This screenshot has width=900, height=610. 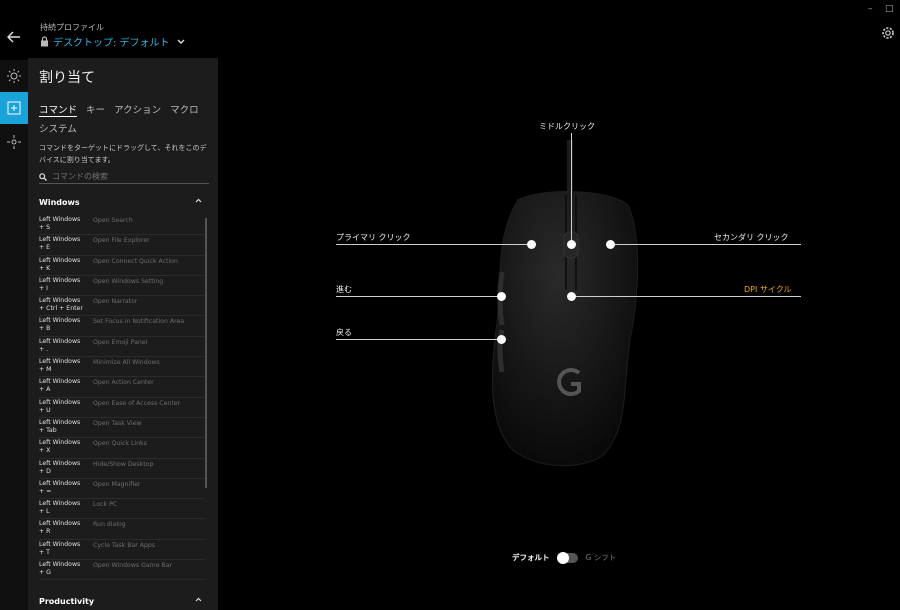 I want to click on command-key: Left Windows + D, so click(x=60, y=467).